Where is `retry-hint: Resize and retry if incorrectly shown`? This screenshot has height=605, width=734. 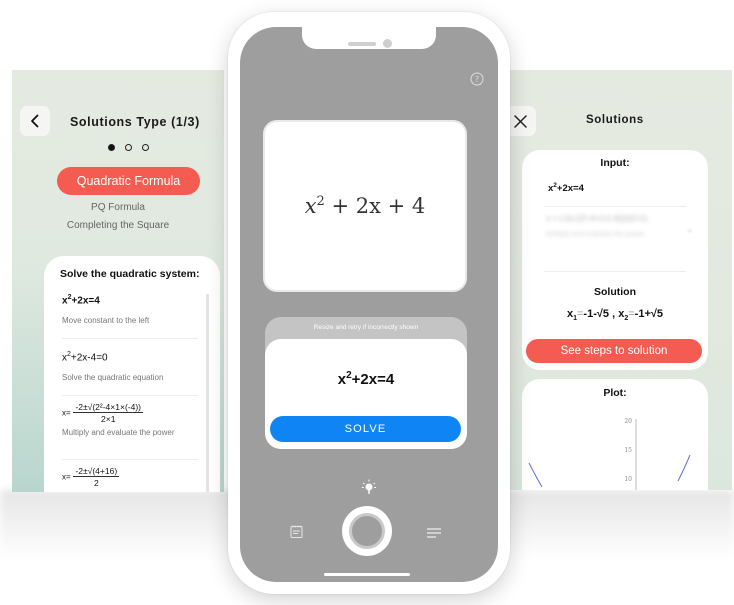
retry-hint: Resize and retry if incorrectly shown is located at coordinates (366, 327).